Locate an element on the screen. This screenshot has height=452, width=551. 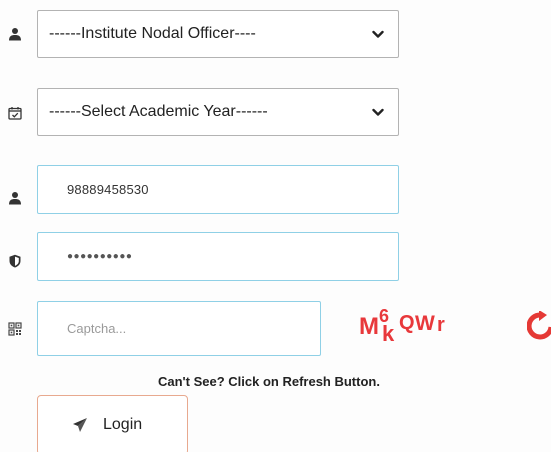
refresh-icon is located at coordinates (539, 325).